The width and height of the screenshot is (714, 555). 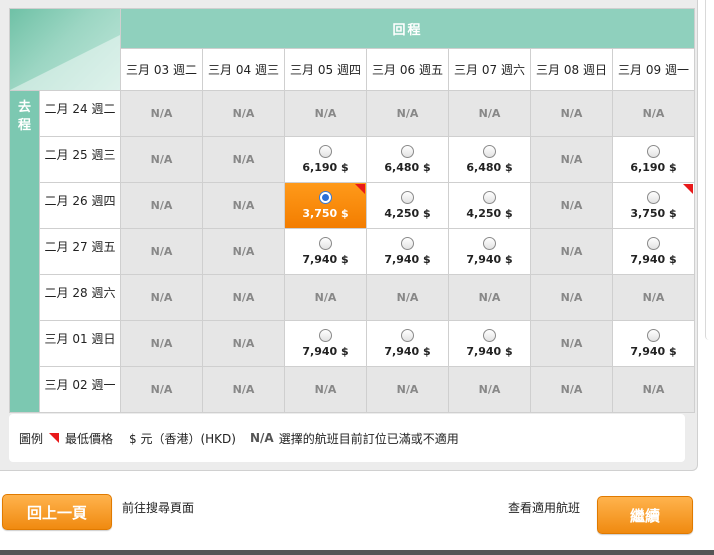 What do you see at coordinates (80, 159) in the screenshot?
I see `depart-date-header: 二月 25 週三` at bounding box center [80, 159].